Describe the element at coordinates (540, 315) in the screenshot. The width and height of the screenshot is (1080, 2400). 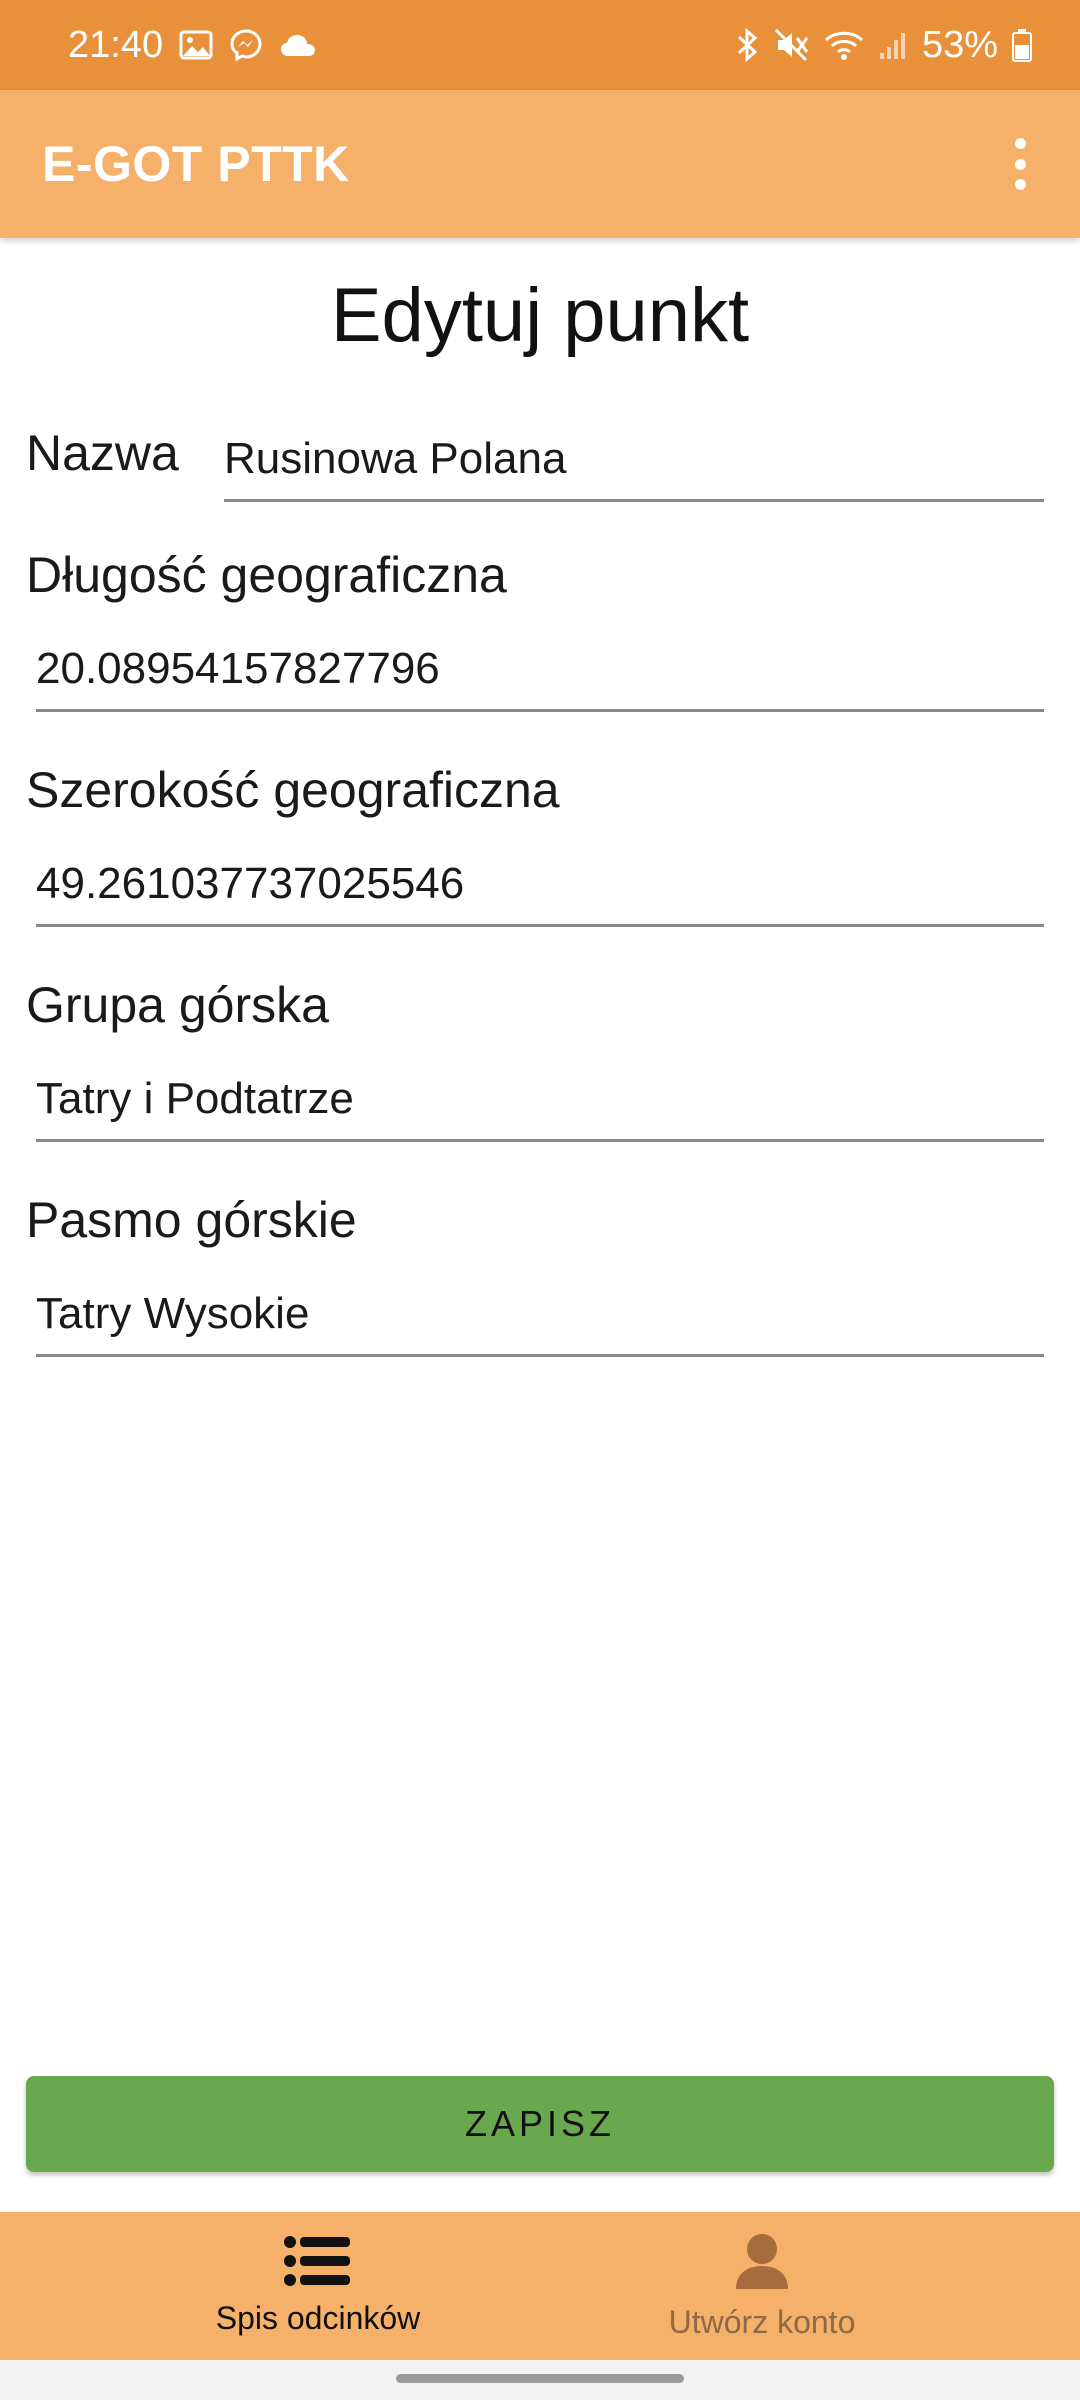
I see `page-title: Edytuj punkt` at that location.